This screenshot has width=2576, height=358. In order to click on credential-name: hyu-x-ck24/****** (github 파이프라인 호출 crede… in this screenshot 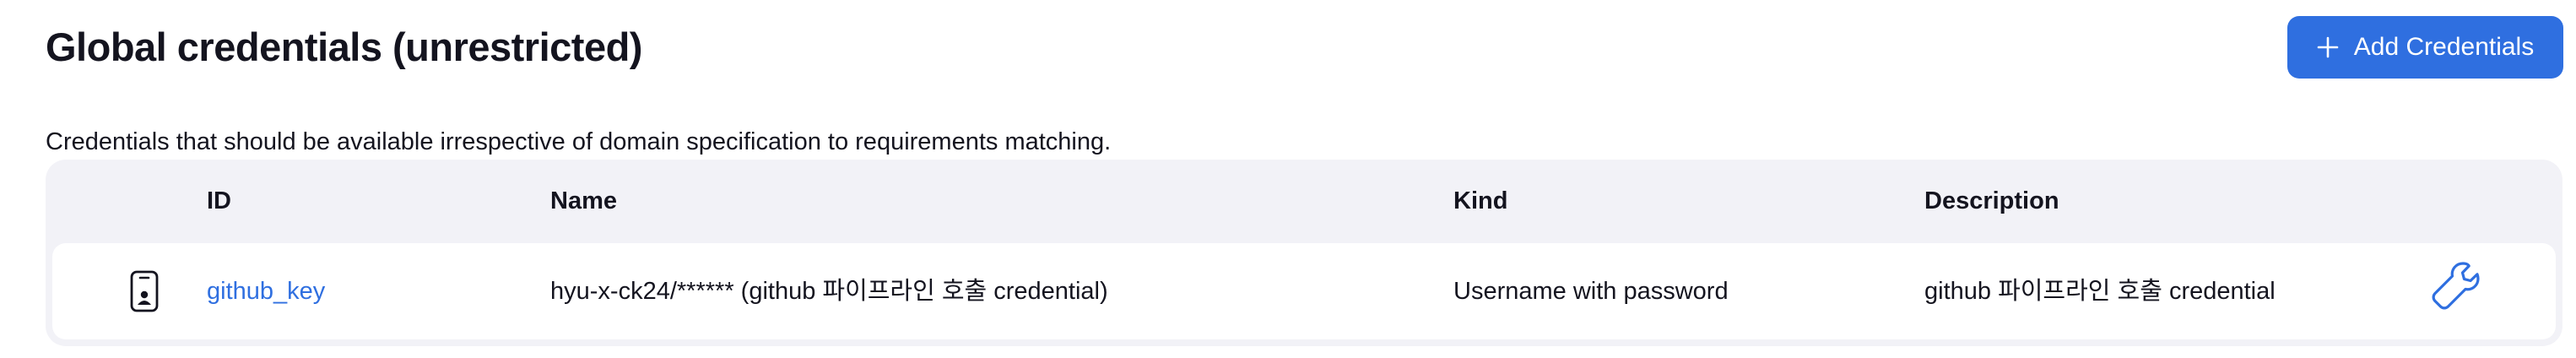, I will do `click(829, 291)`.